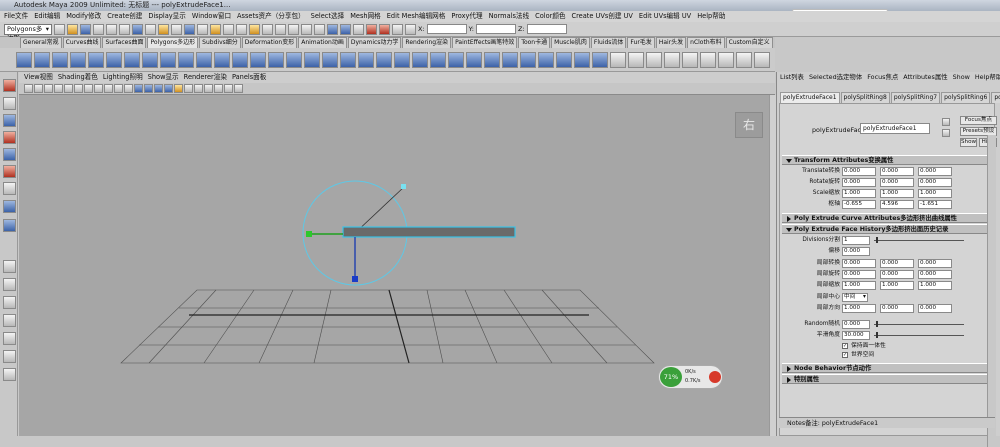  I want to click on snap-point-icon, so click(293, 29).